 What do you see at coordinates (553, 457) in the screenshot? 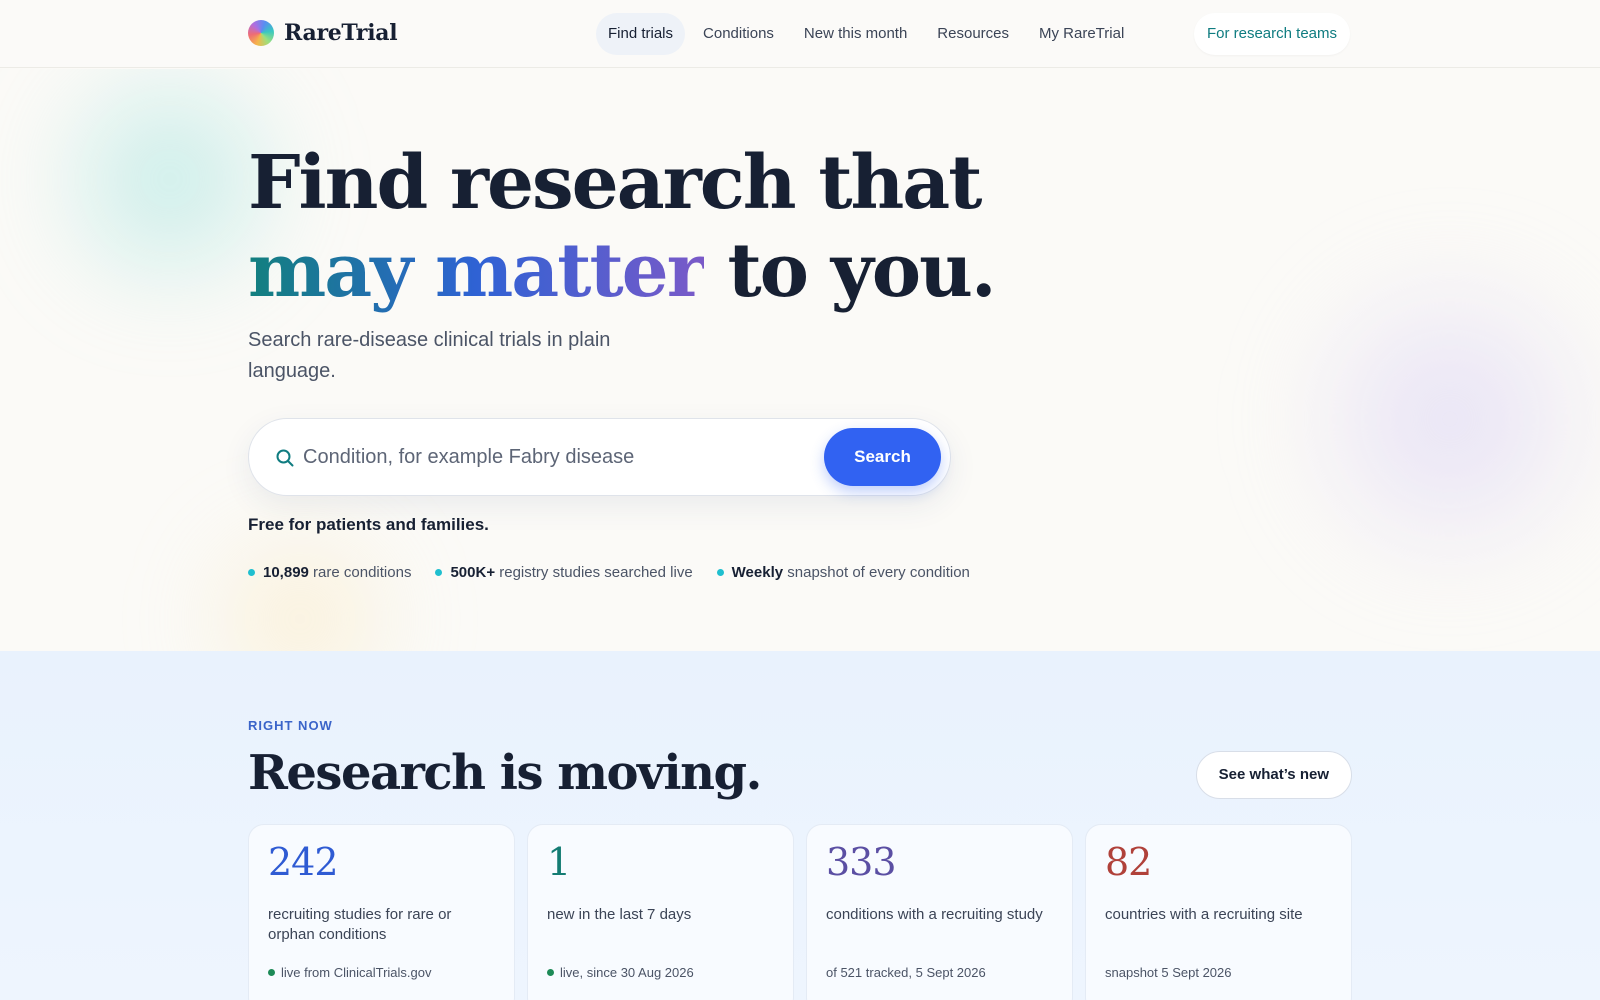
I see `condition-search-input` at bounding box center [553, 457].